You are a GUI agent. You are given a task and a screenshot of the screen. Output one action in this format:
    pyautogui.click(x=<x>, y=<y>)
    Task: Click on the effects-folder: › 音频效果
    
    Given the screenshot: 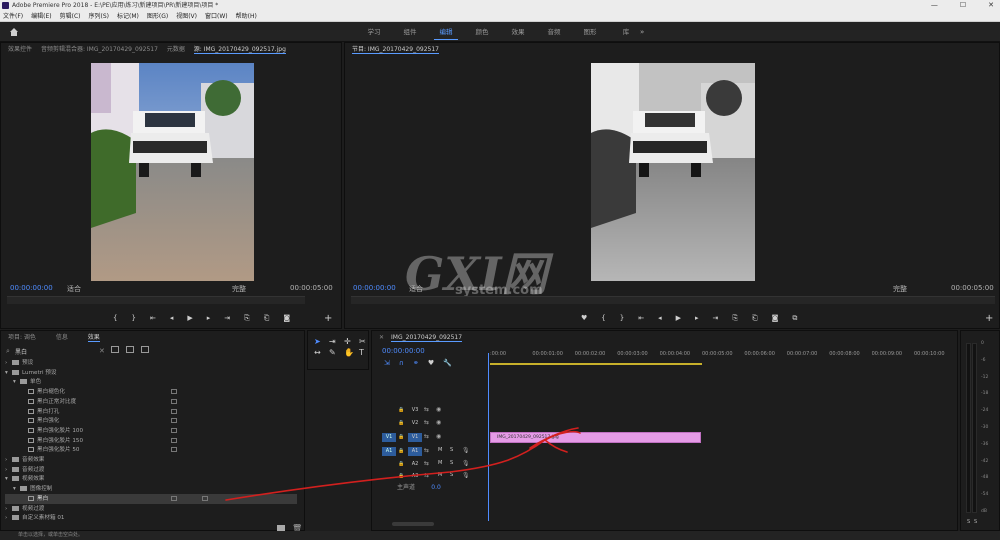 What is the action you would take?
    pyautogui.click(x=151, y=460)
    